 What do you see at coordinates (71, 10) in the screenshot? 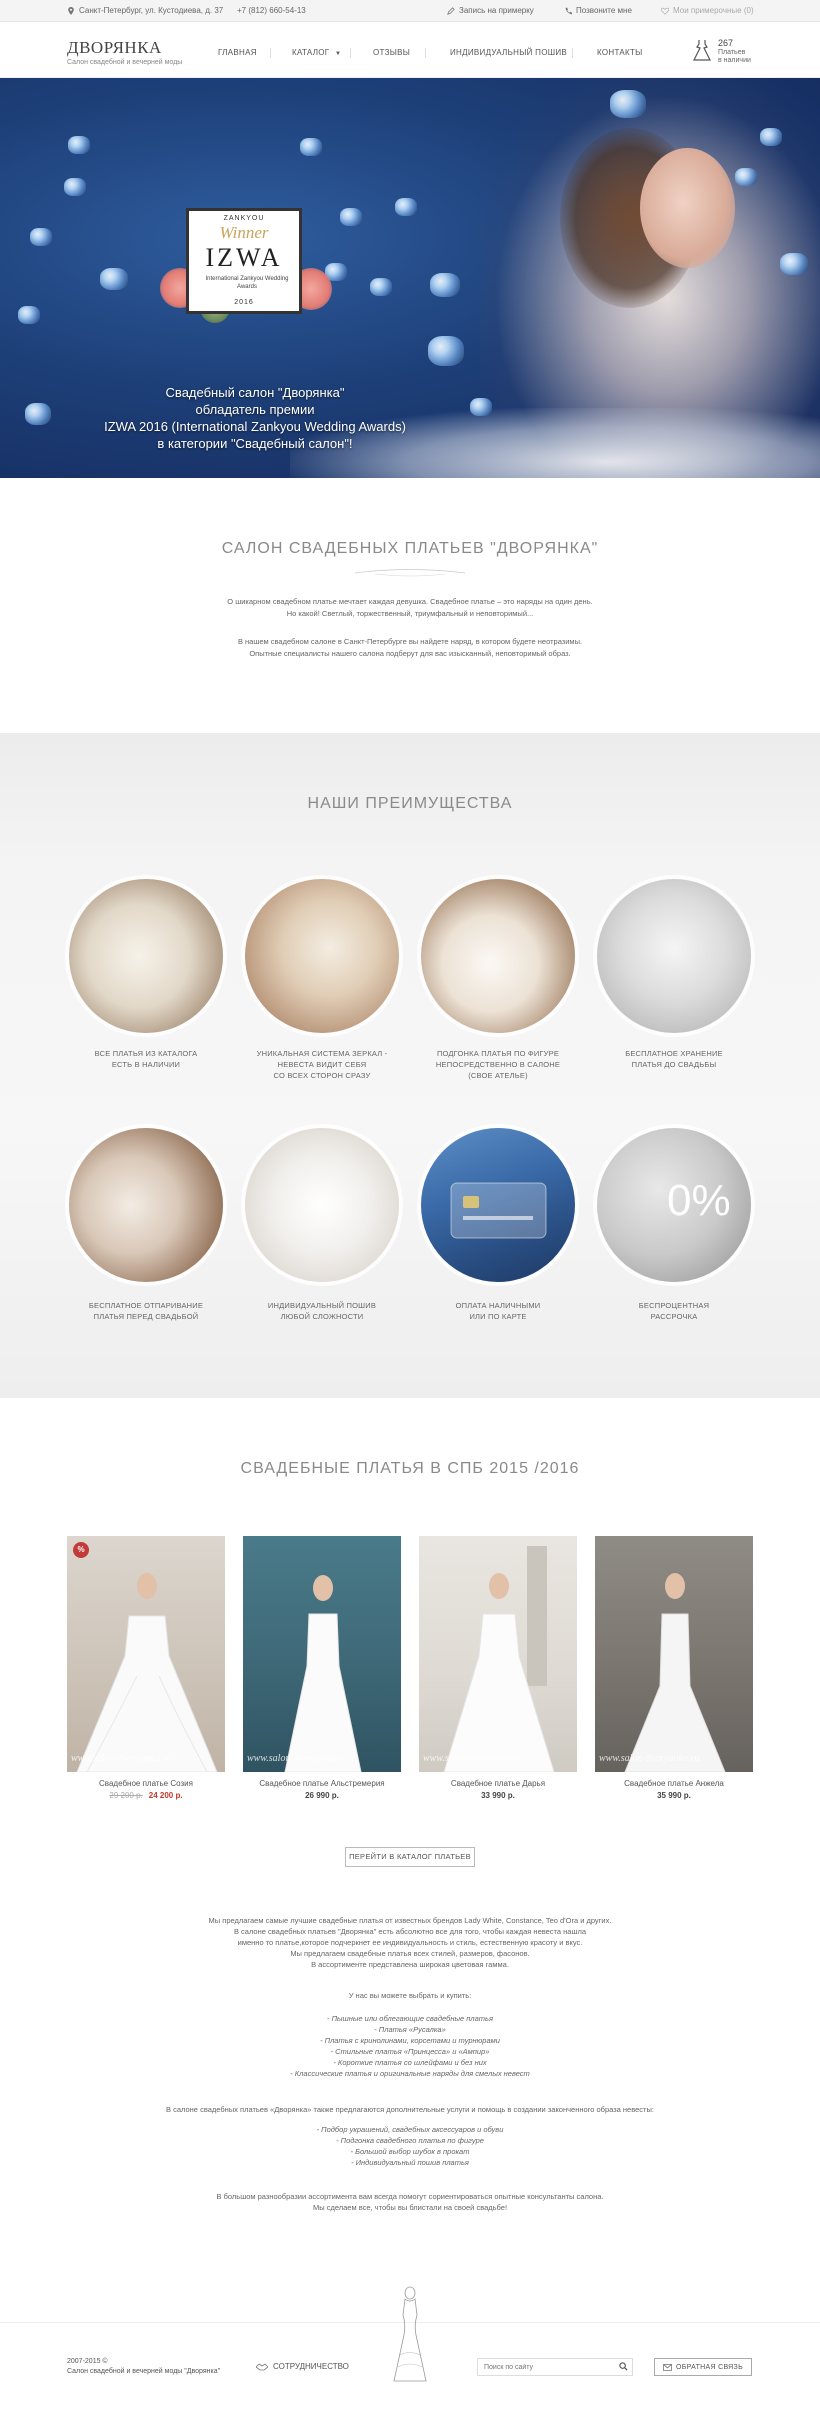
I see `location-pin-icon` at bounding box center [71, 10].